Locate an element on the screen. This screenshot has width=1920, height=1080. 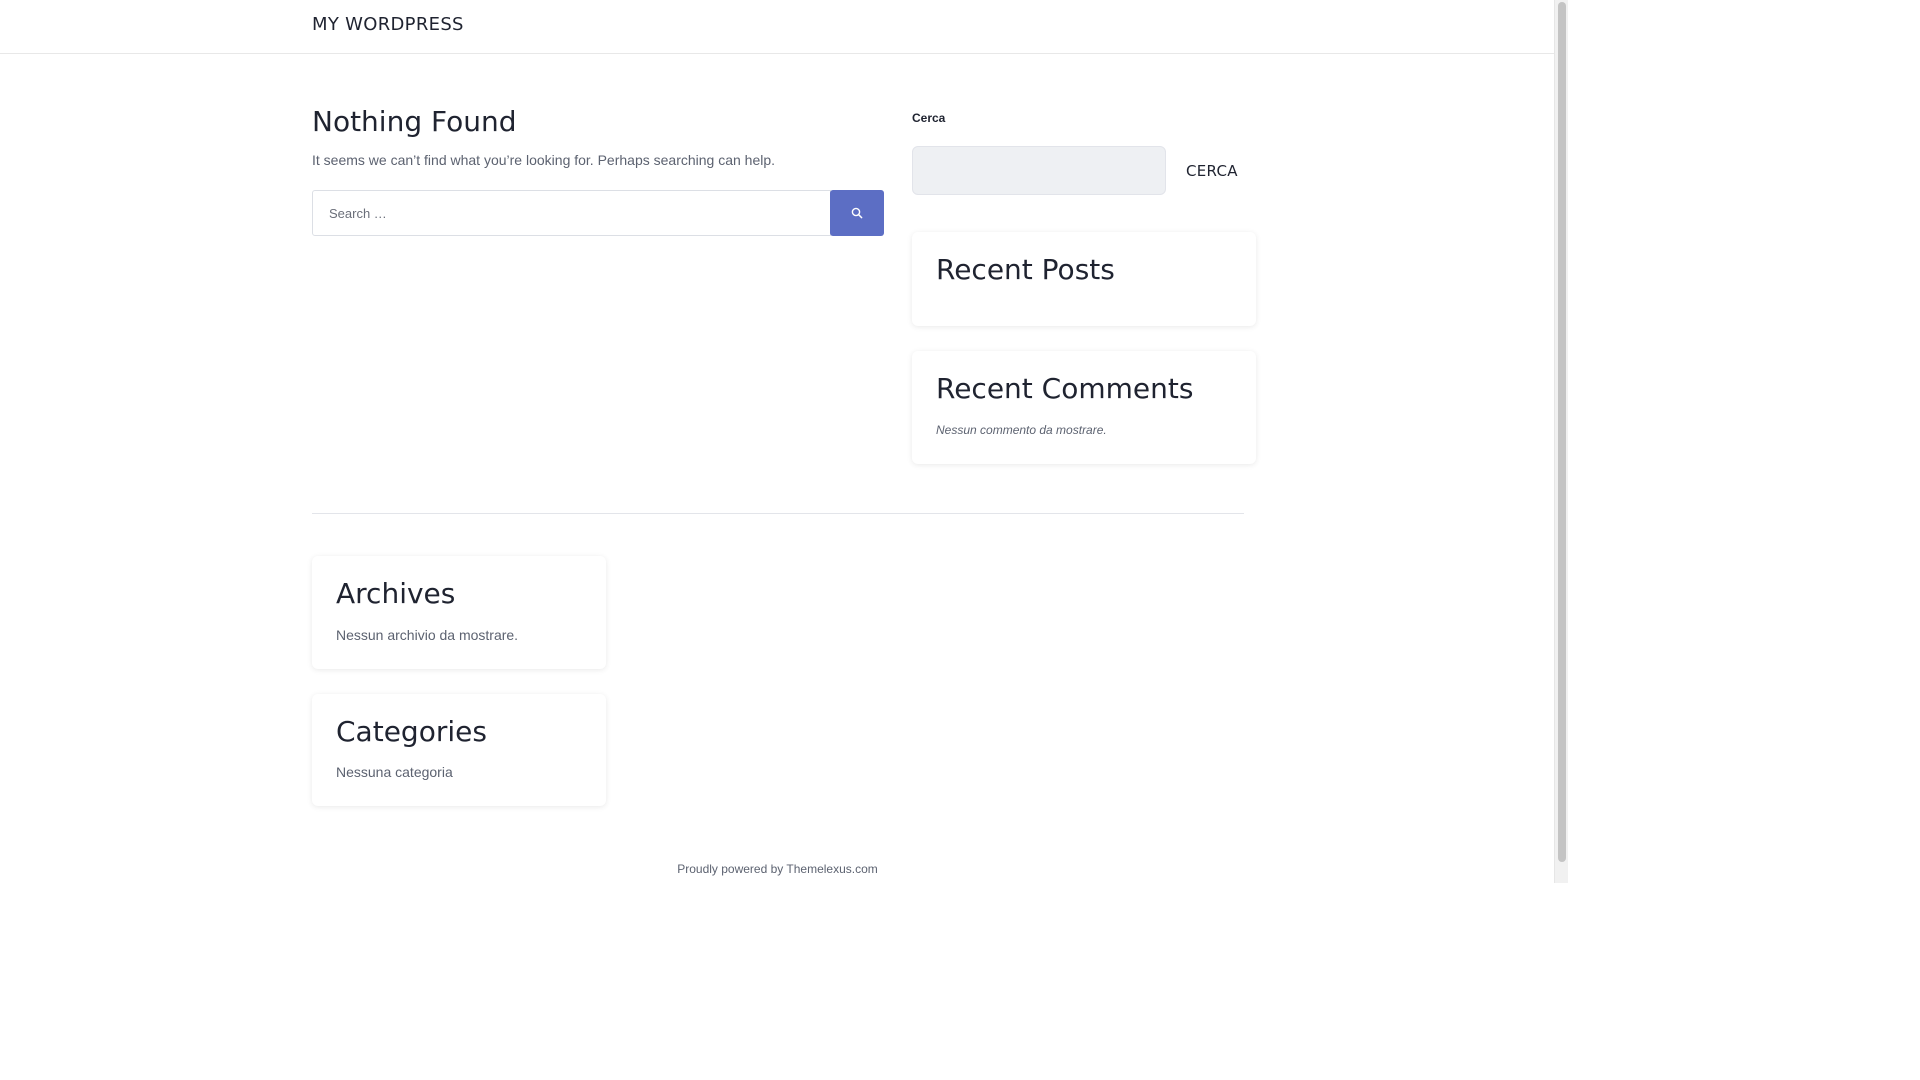
archives-title: Archives is located at coordinates (396, 593).